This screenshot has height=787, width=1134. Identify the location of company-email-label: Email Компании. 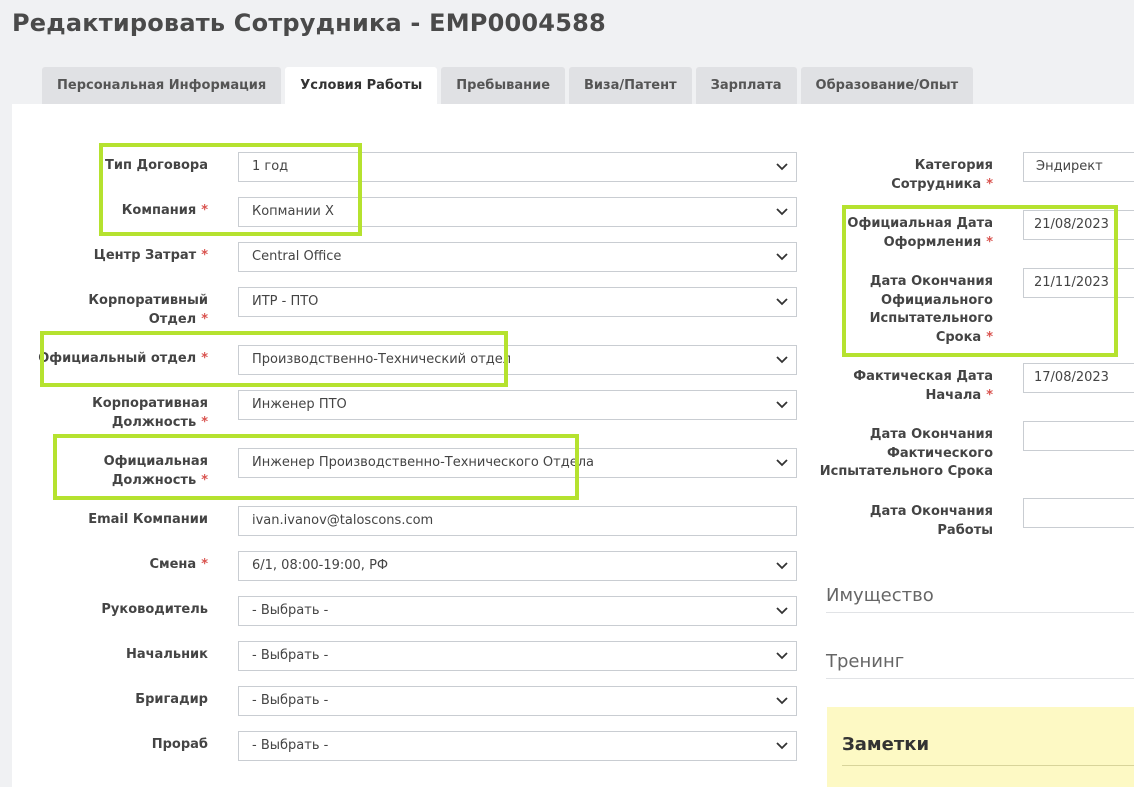
(148, 519).